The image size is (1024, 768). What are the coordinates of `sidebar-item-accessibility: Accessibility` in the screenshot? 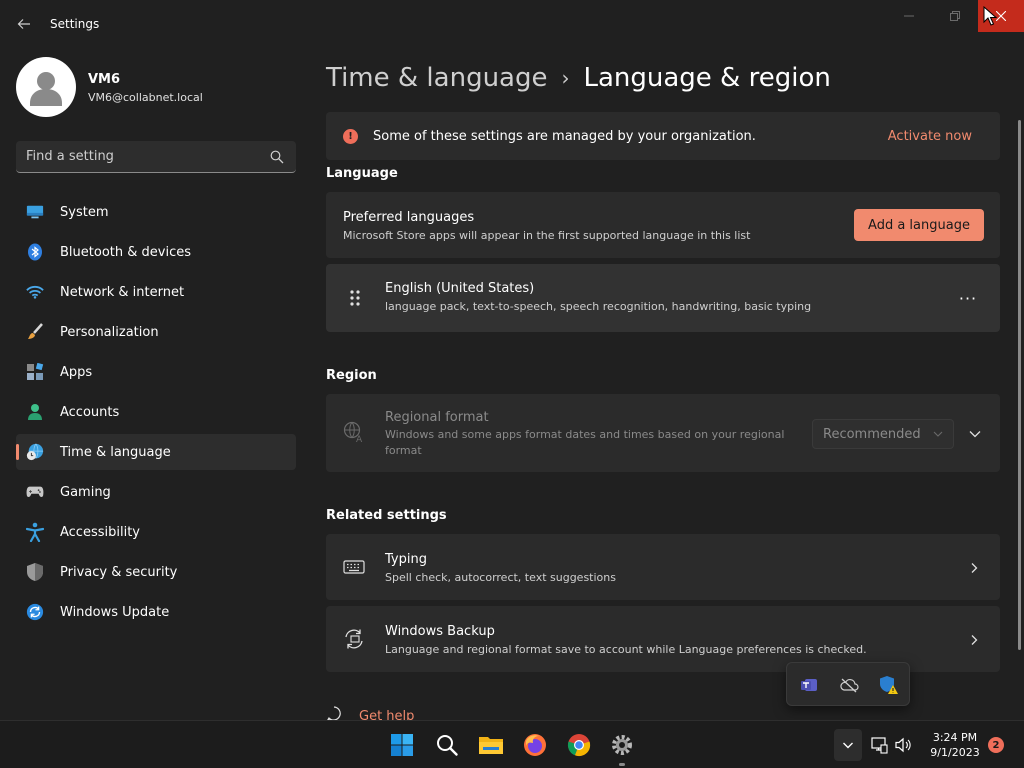 It's located at (156, 532).